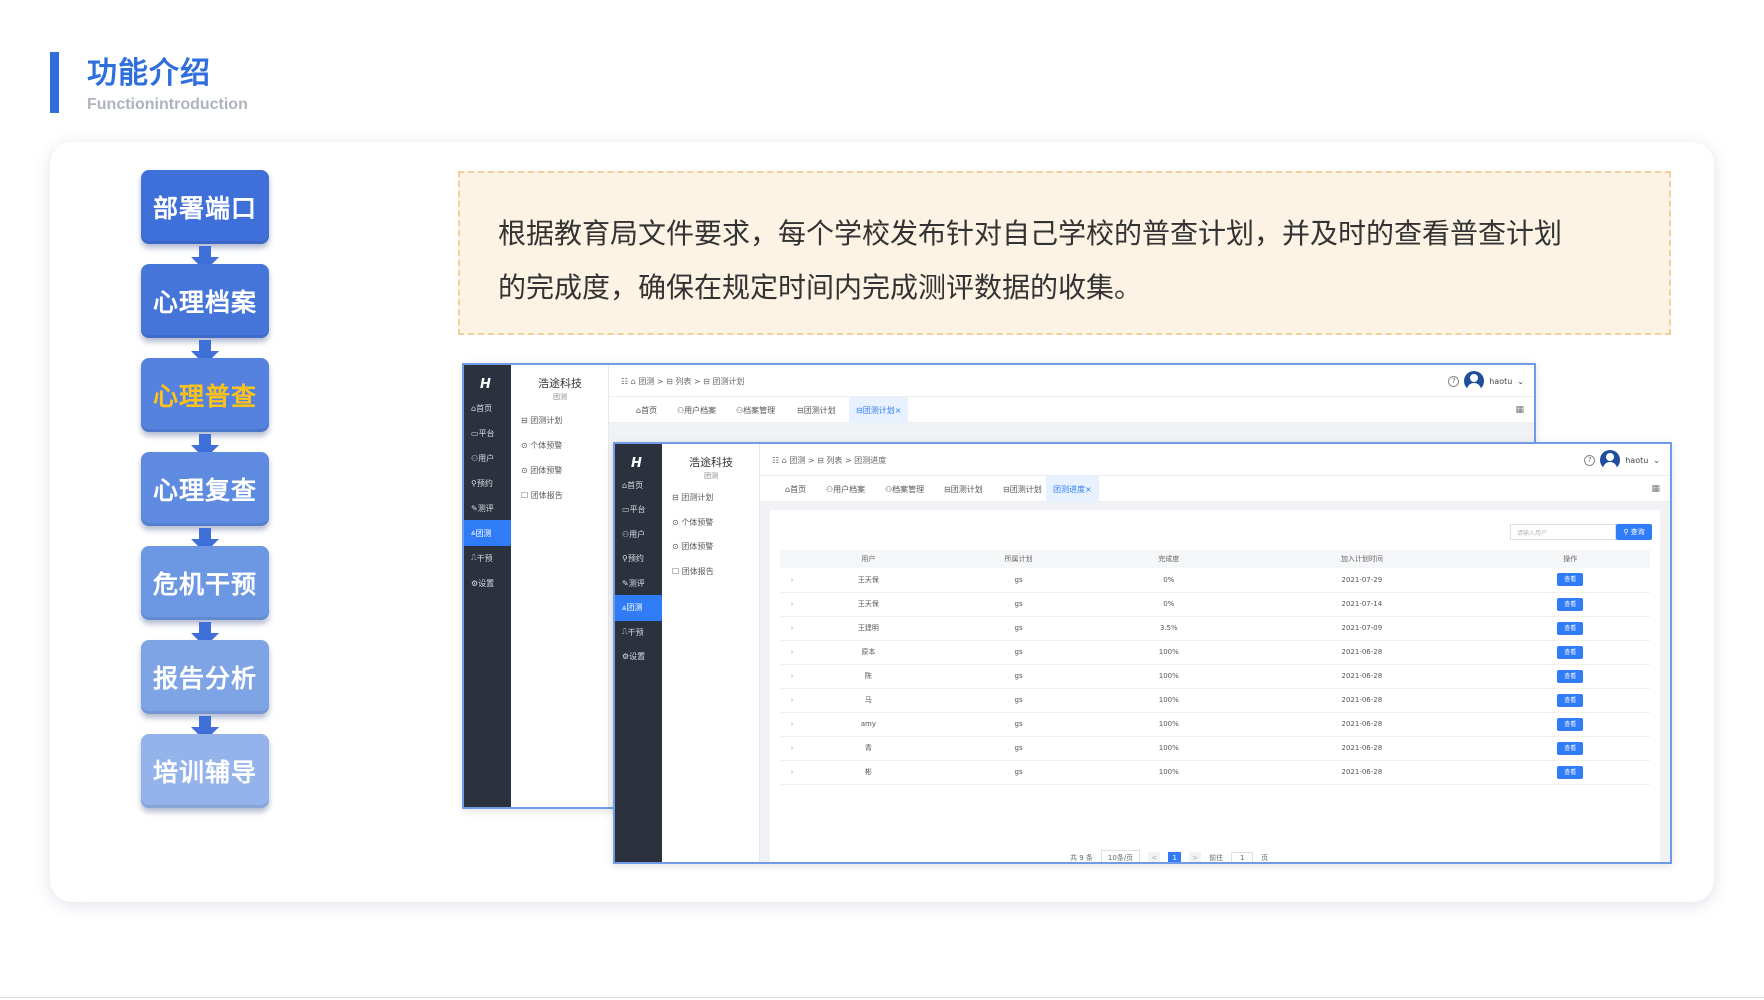  I want to click on flow-step: 心理普查, so click(205, 395).